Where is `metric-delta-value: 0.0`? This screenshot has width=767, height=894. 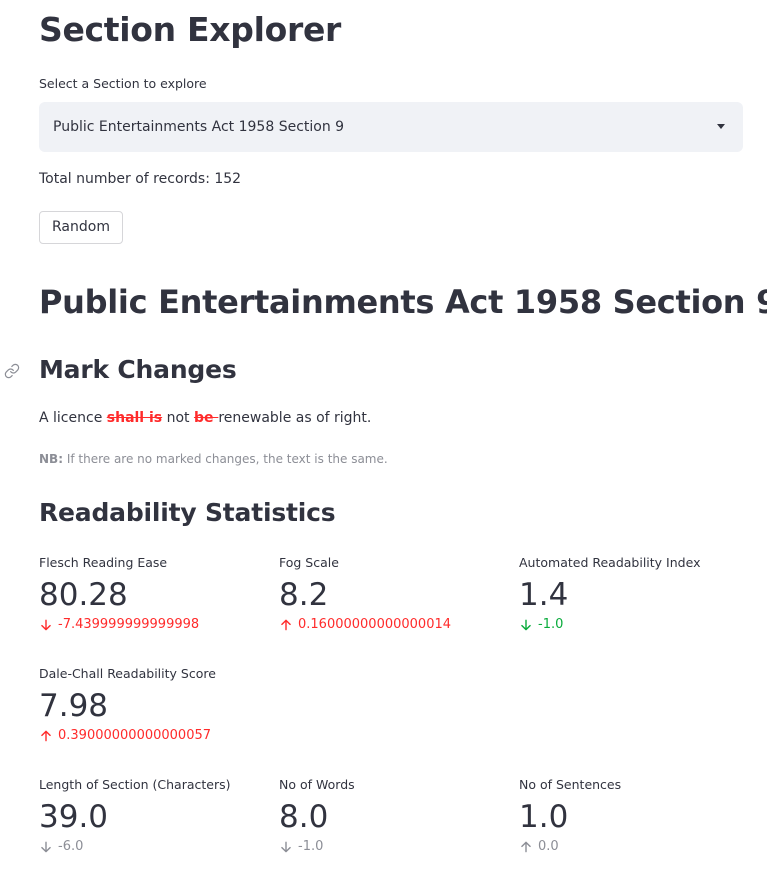
metric-delta-value: 0.0 is located at coordinates (548, 846).